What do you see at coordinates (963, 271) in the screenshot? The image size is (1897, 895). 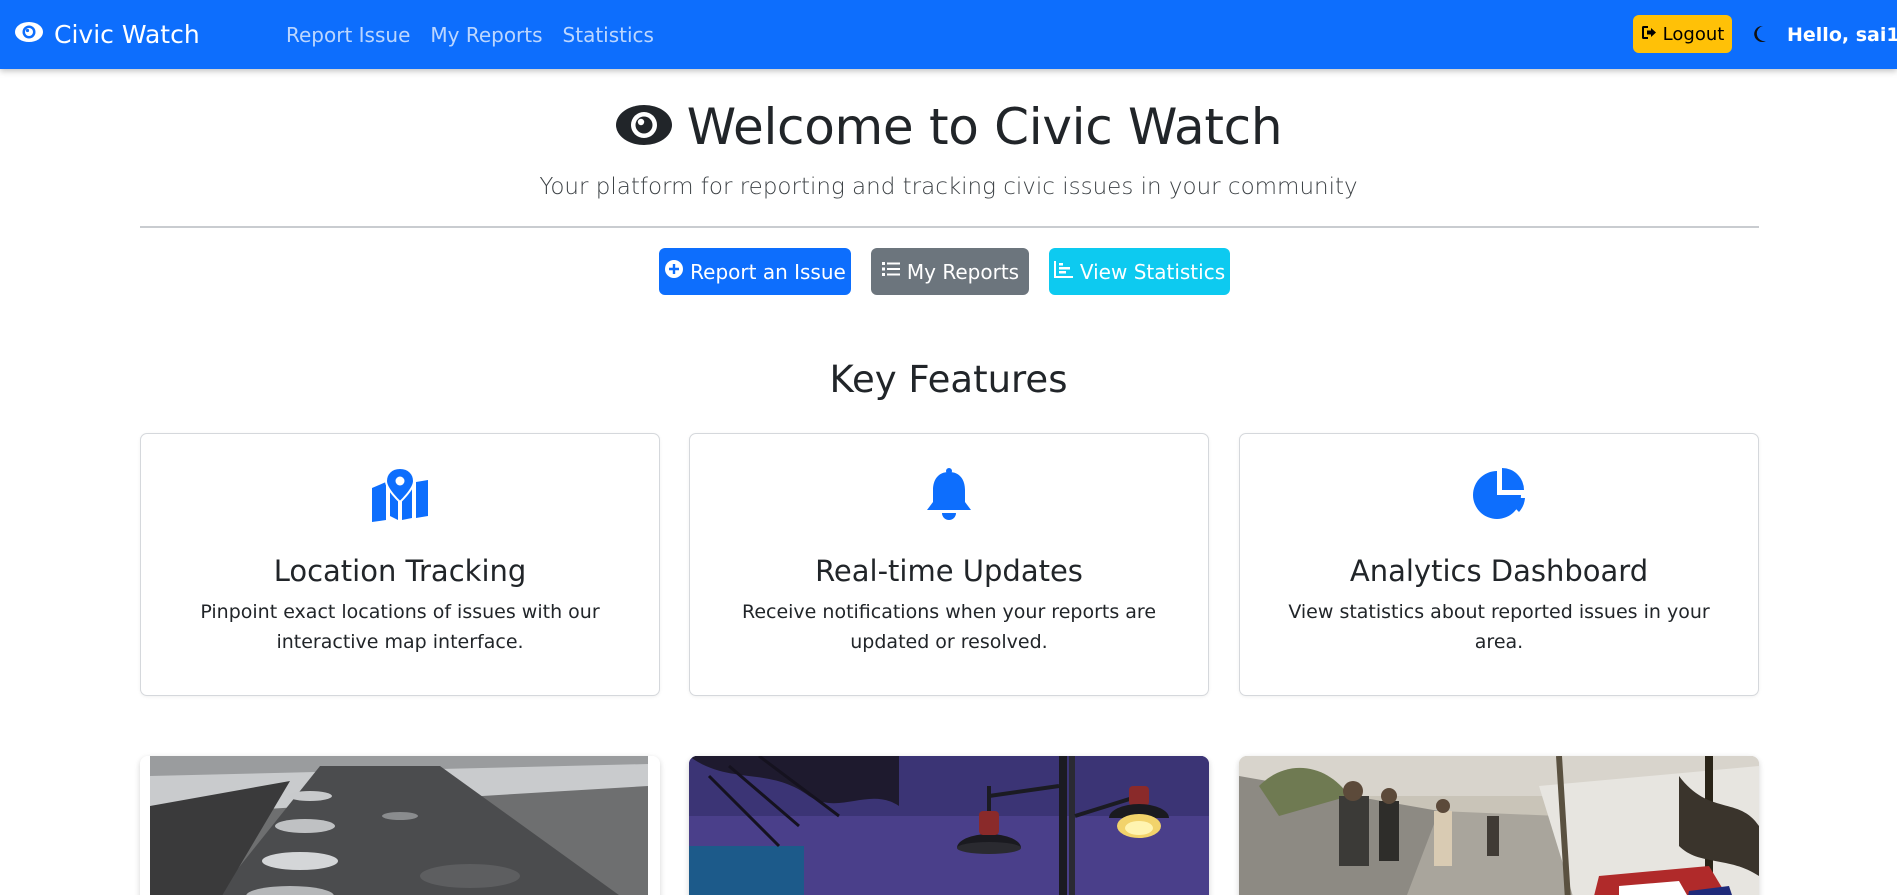 I see `my-reports-label: My Reports` at bounding box center [963, 271].